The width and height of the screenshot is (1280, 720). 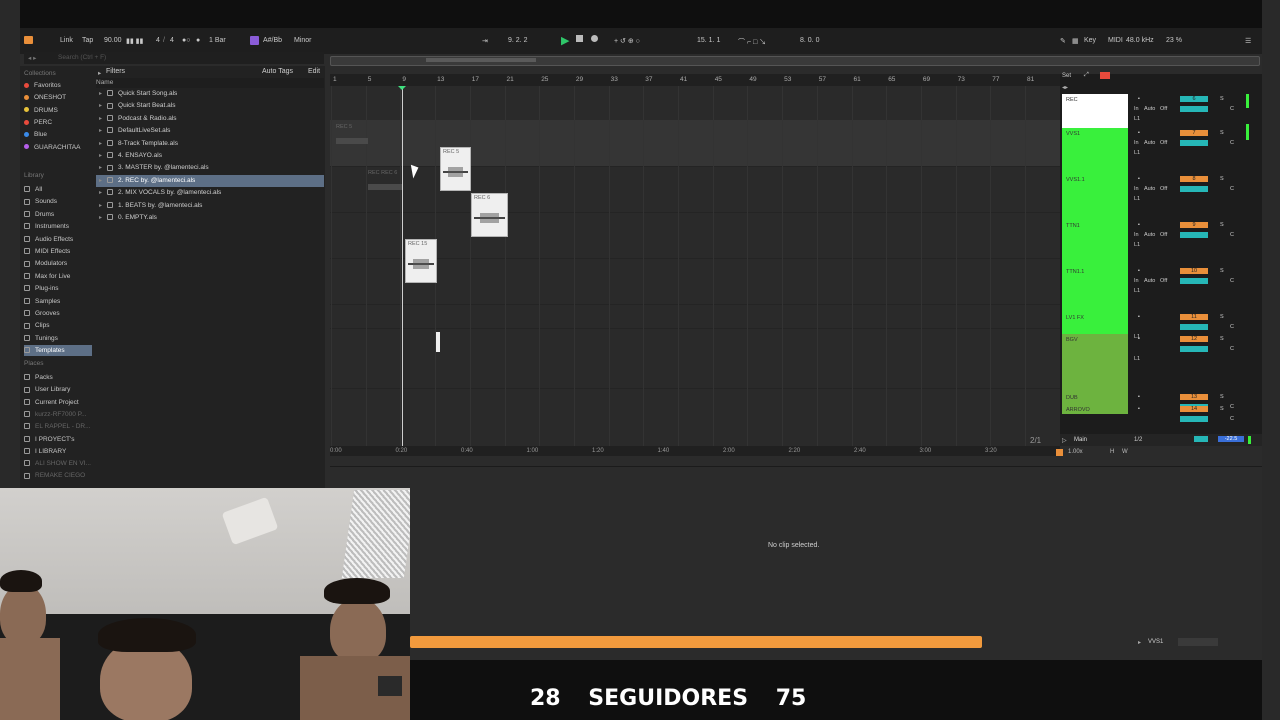 I want to click on places-item: Current Project, so click(x=58, y=402).